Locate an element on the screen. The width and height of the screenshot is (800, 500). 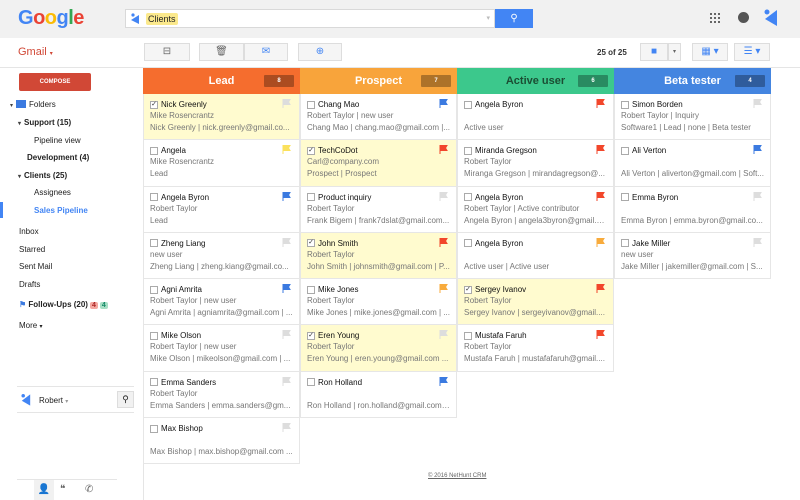
apps-grid-icon is located at coordinates (715, 18).